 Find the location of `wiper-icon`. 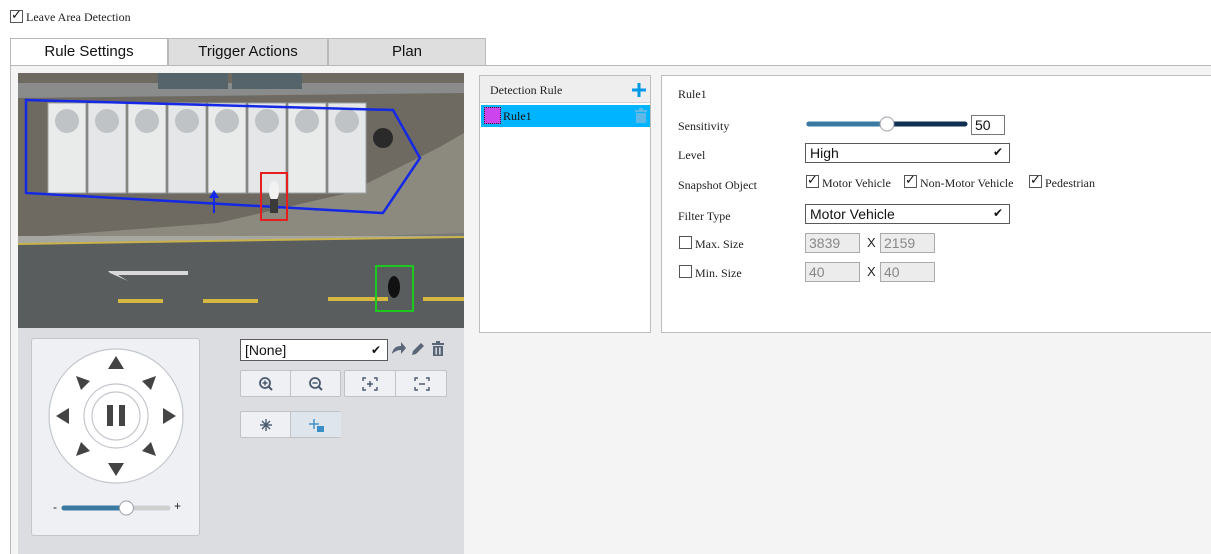

wiper-icon is located at coordinates (316, 425).